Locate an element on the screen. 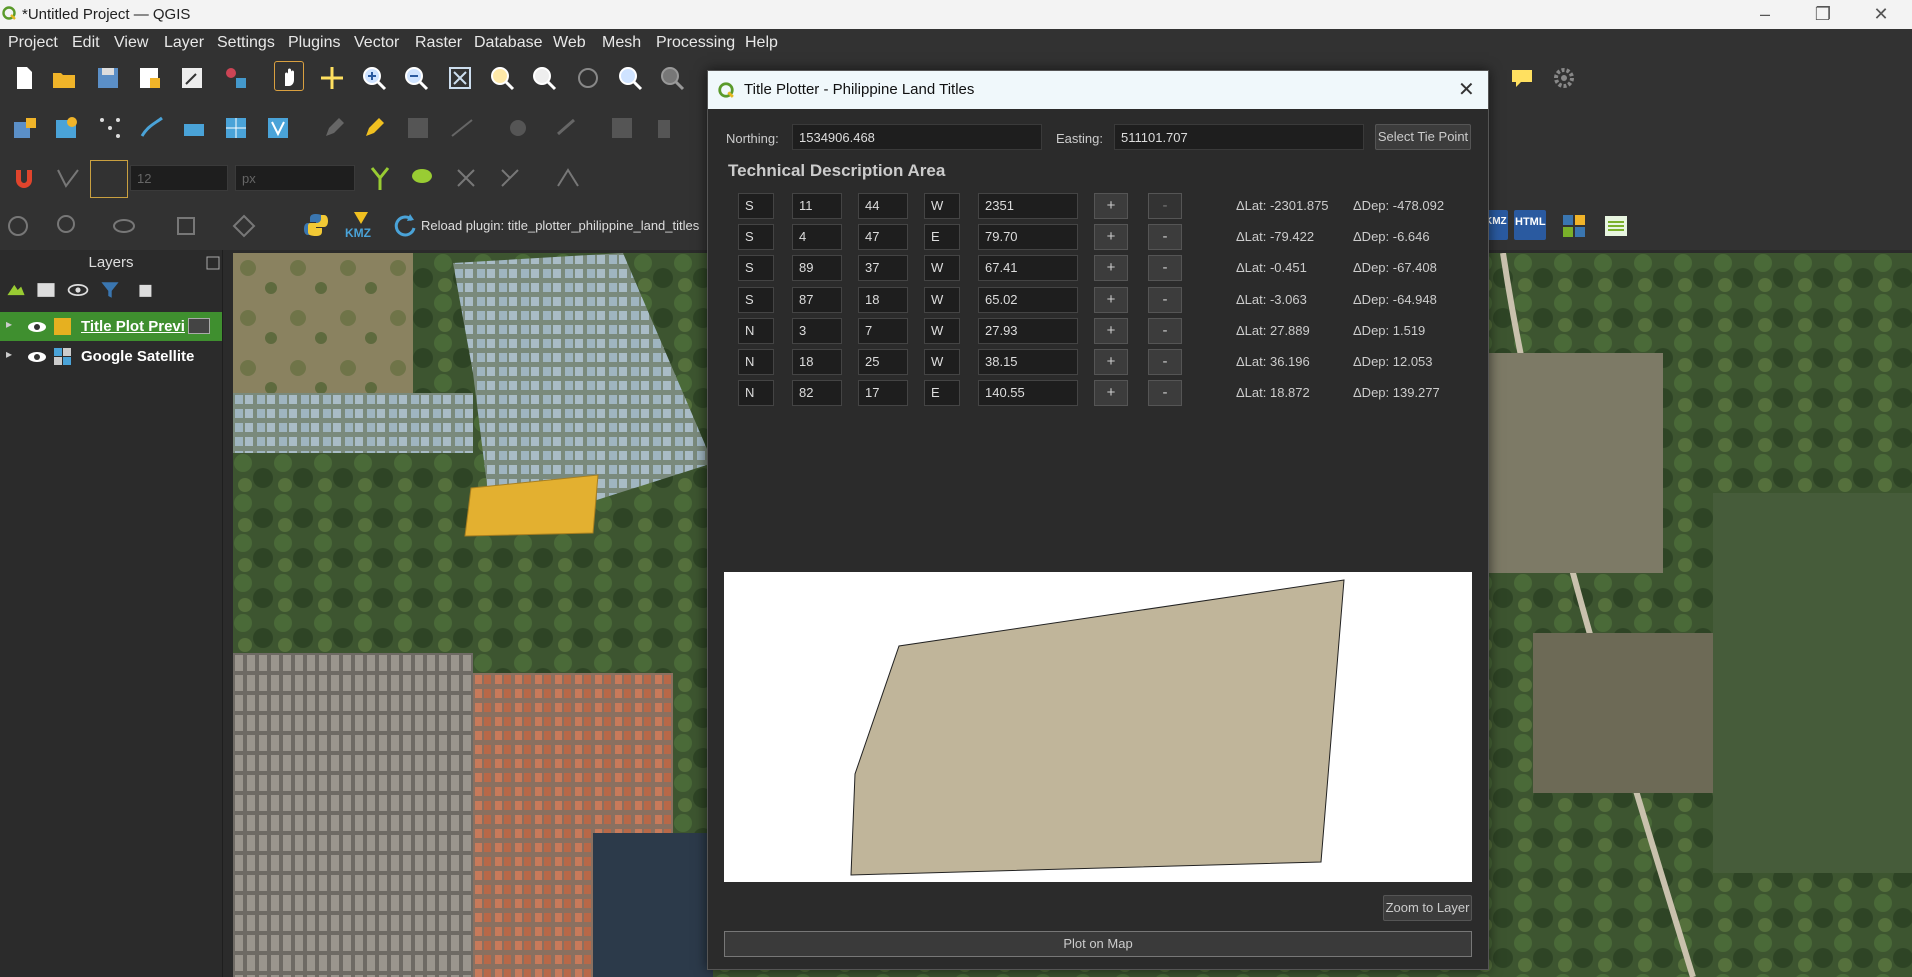 This screenshot has width=1912, height=977. plugin-grid-icon is located at coordinates (1574, 226).